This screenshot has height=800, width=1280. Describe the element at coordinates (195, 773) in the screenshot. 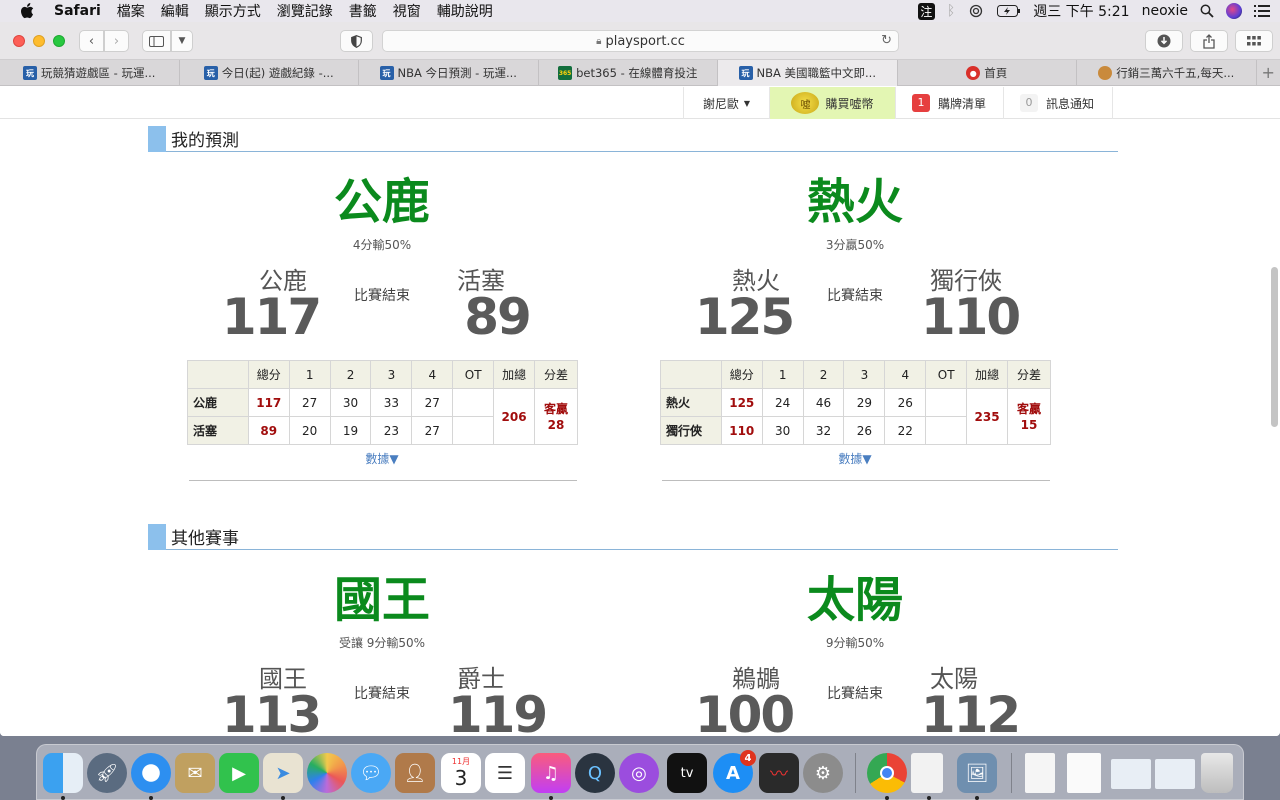

I see `mail-icon: ✉︎` at that location.